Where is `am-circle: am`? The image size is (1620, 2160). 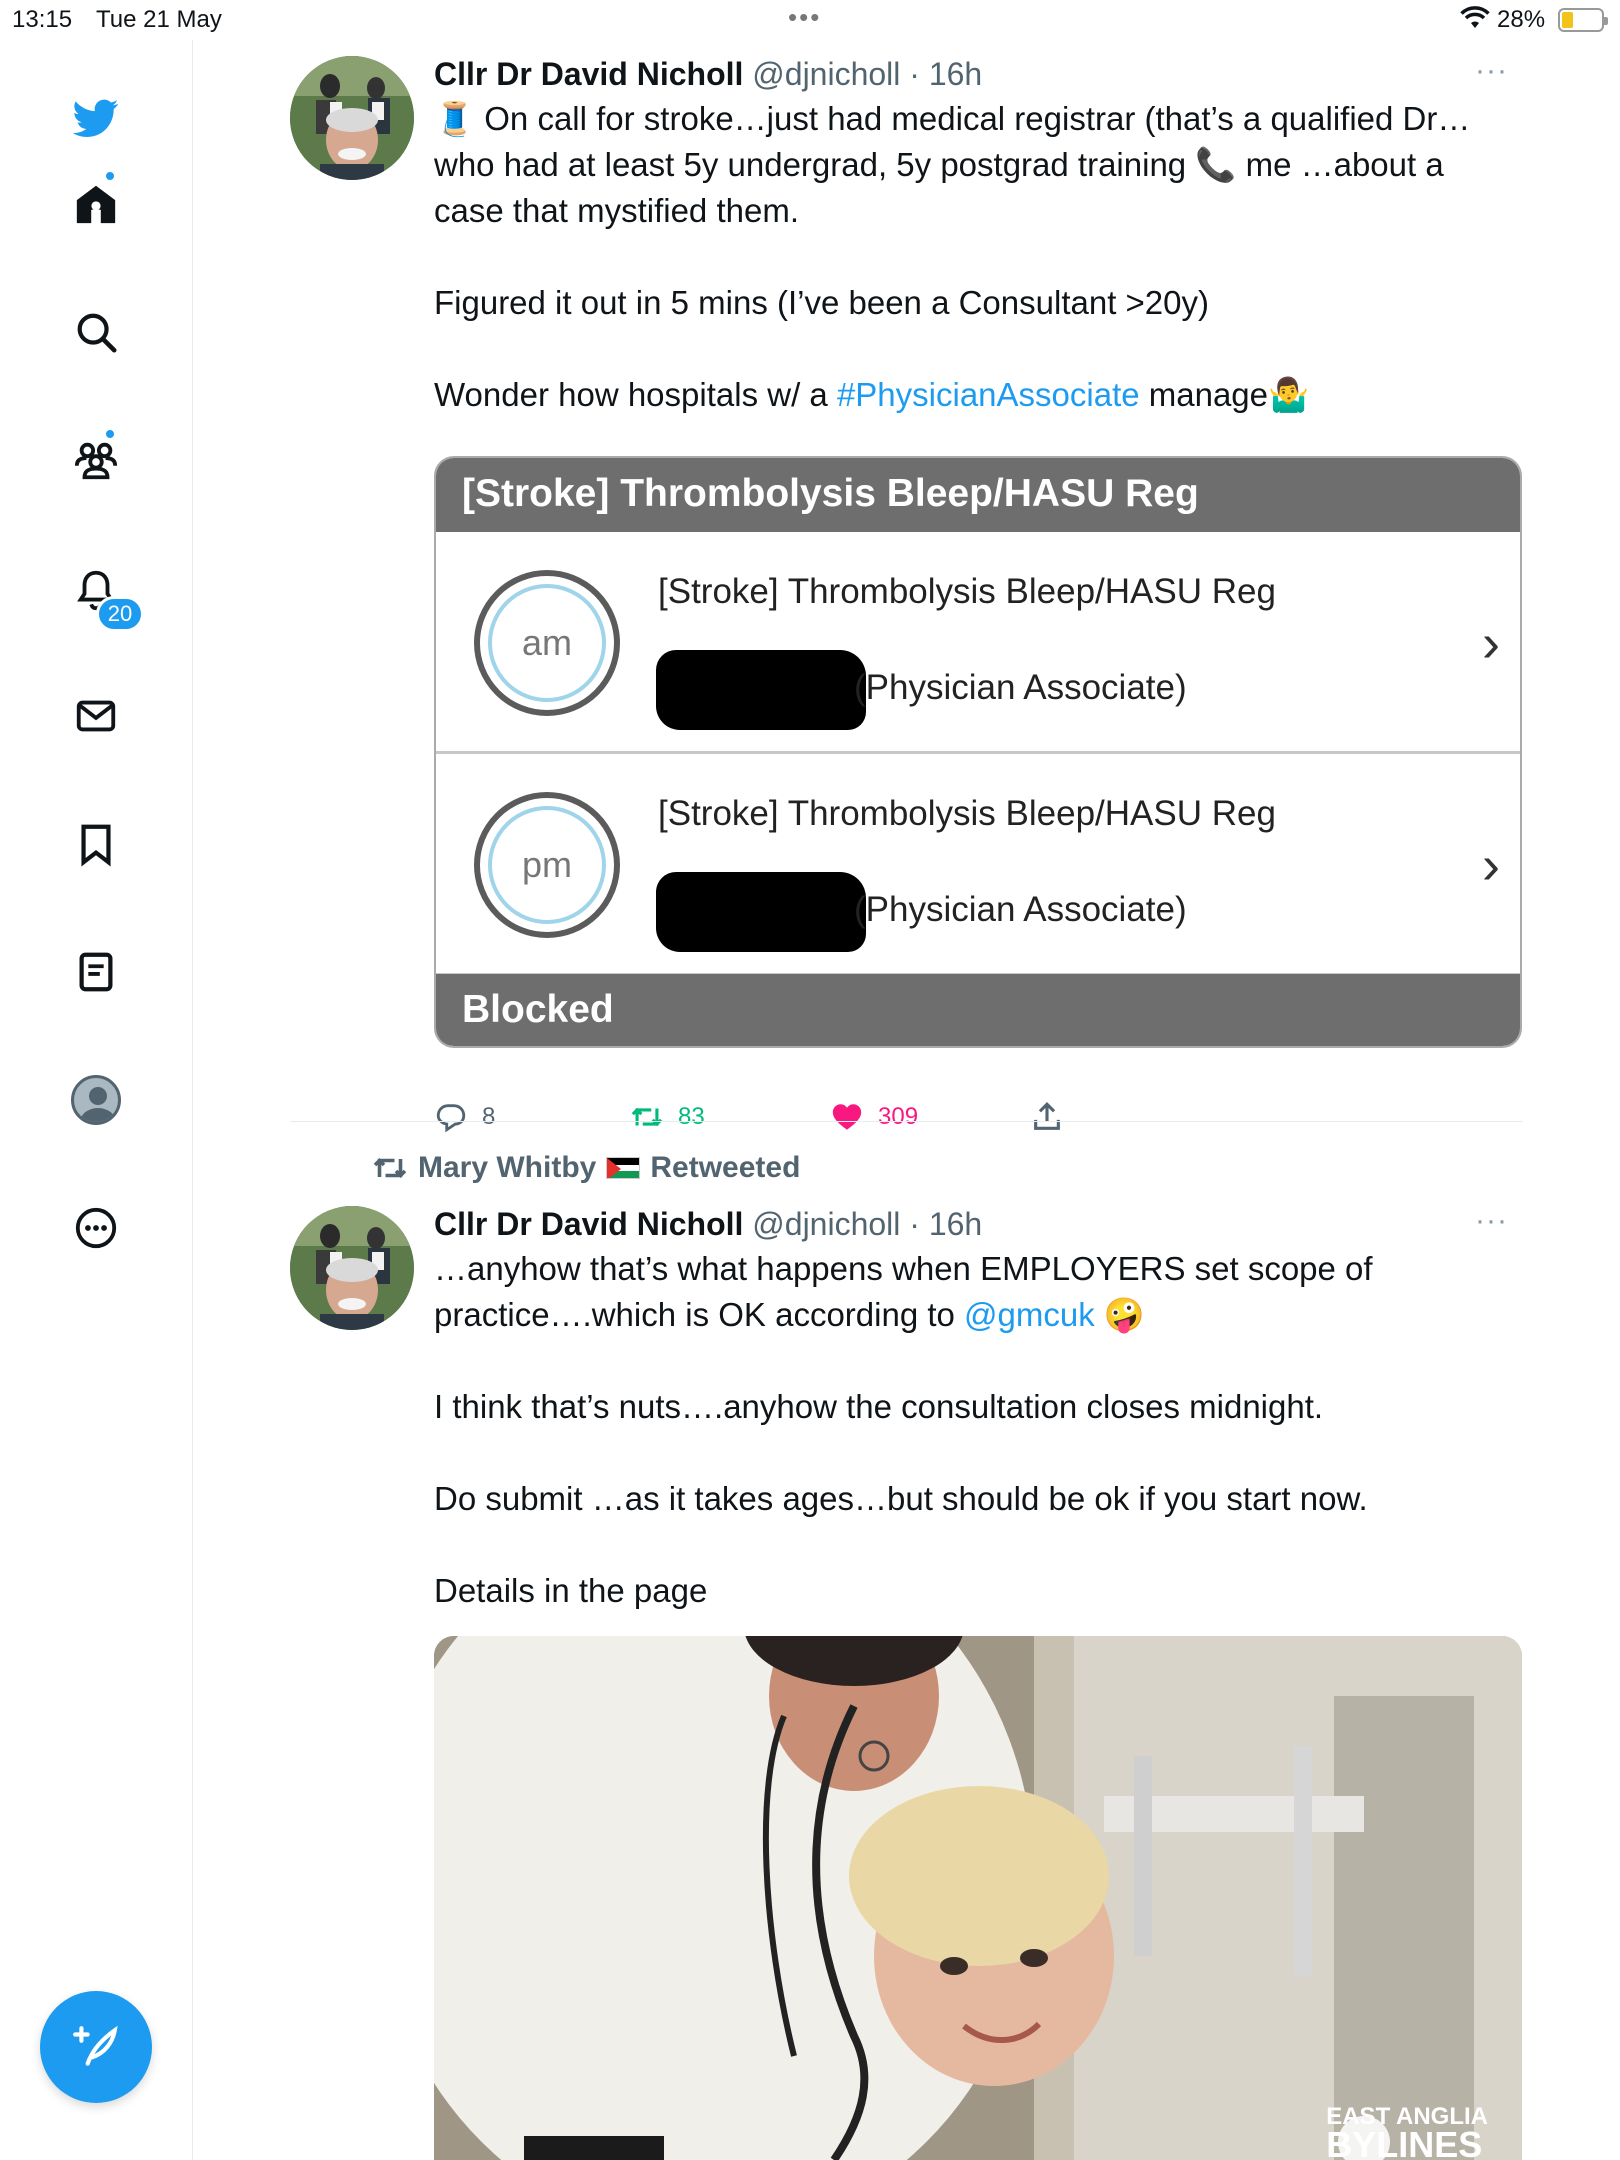 am-circle: am is located at coordinates (547, 643).